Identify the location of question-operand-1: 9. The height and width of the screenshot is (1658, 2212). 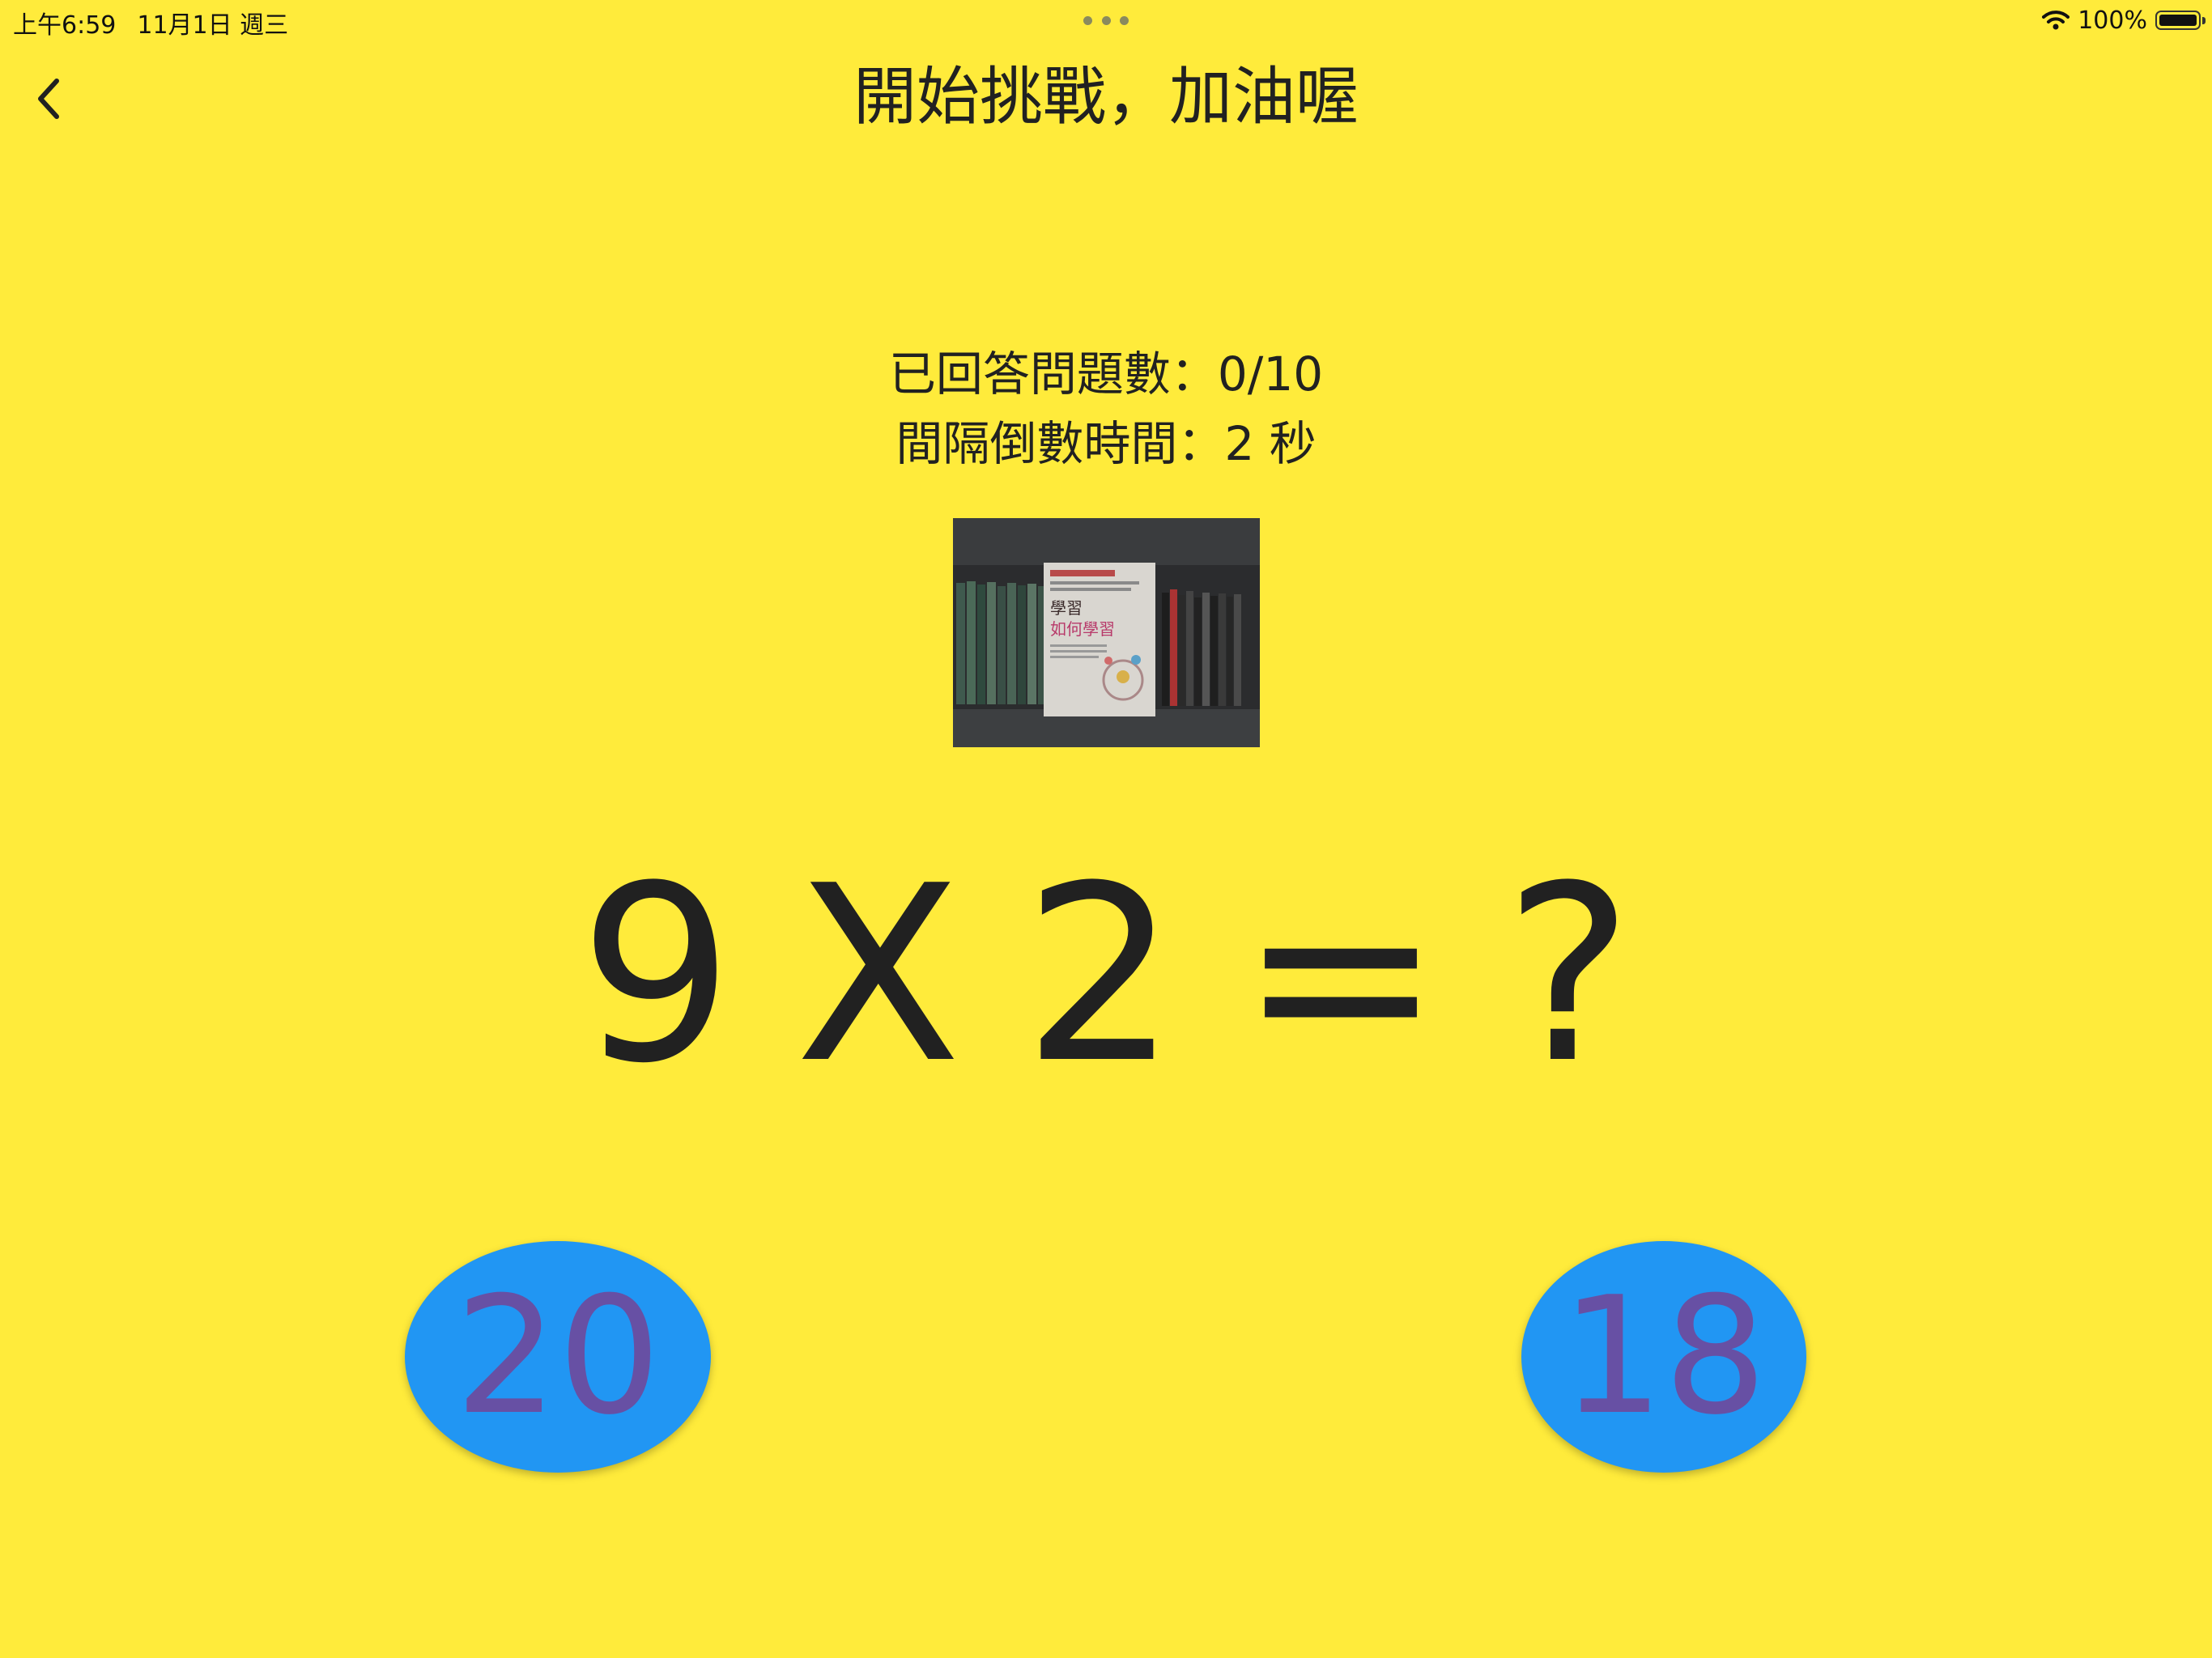
(657, 975).